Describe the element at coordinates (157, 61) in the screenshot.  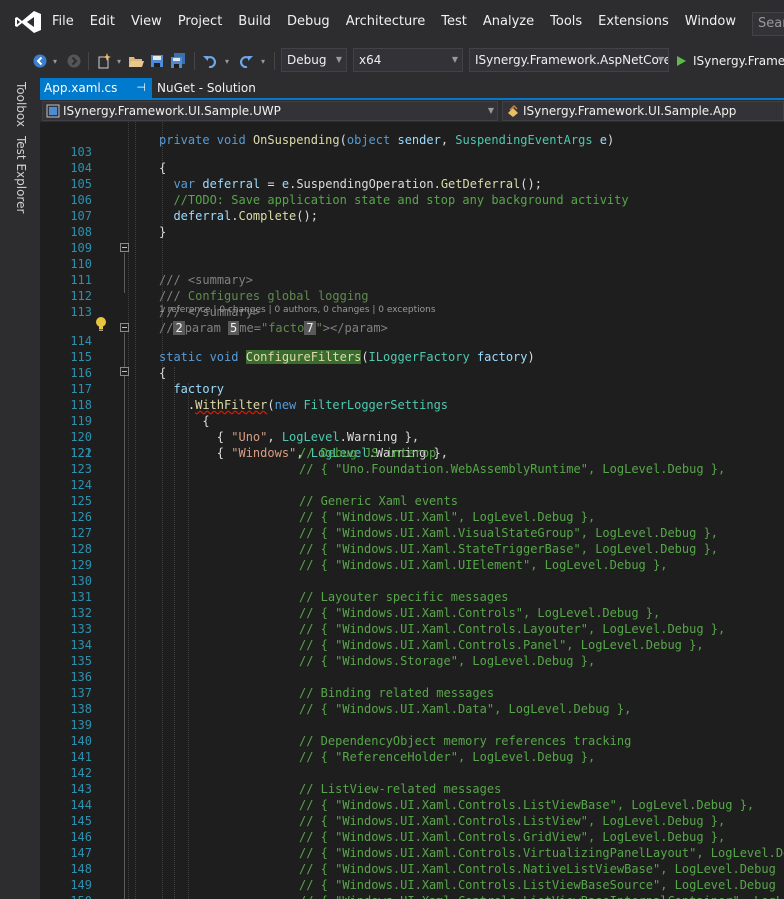
I see `save-button` at that location.